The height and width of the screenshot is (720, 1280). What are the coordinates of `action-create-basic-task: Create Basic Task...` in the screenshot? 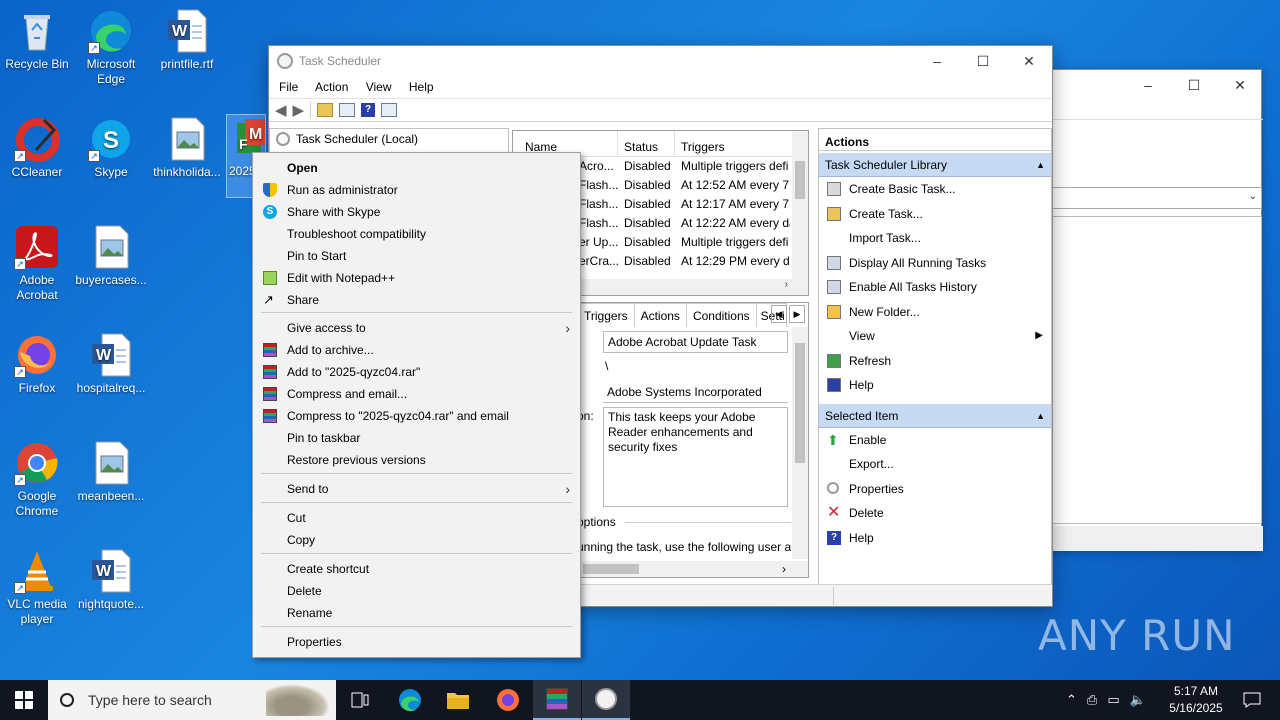 It's located at (935, 189).